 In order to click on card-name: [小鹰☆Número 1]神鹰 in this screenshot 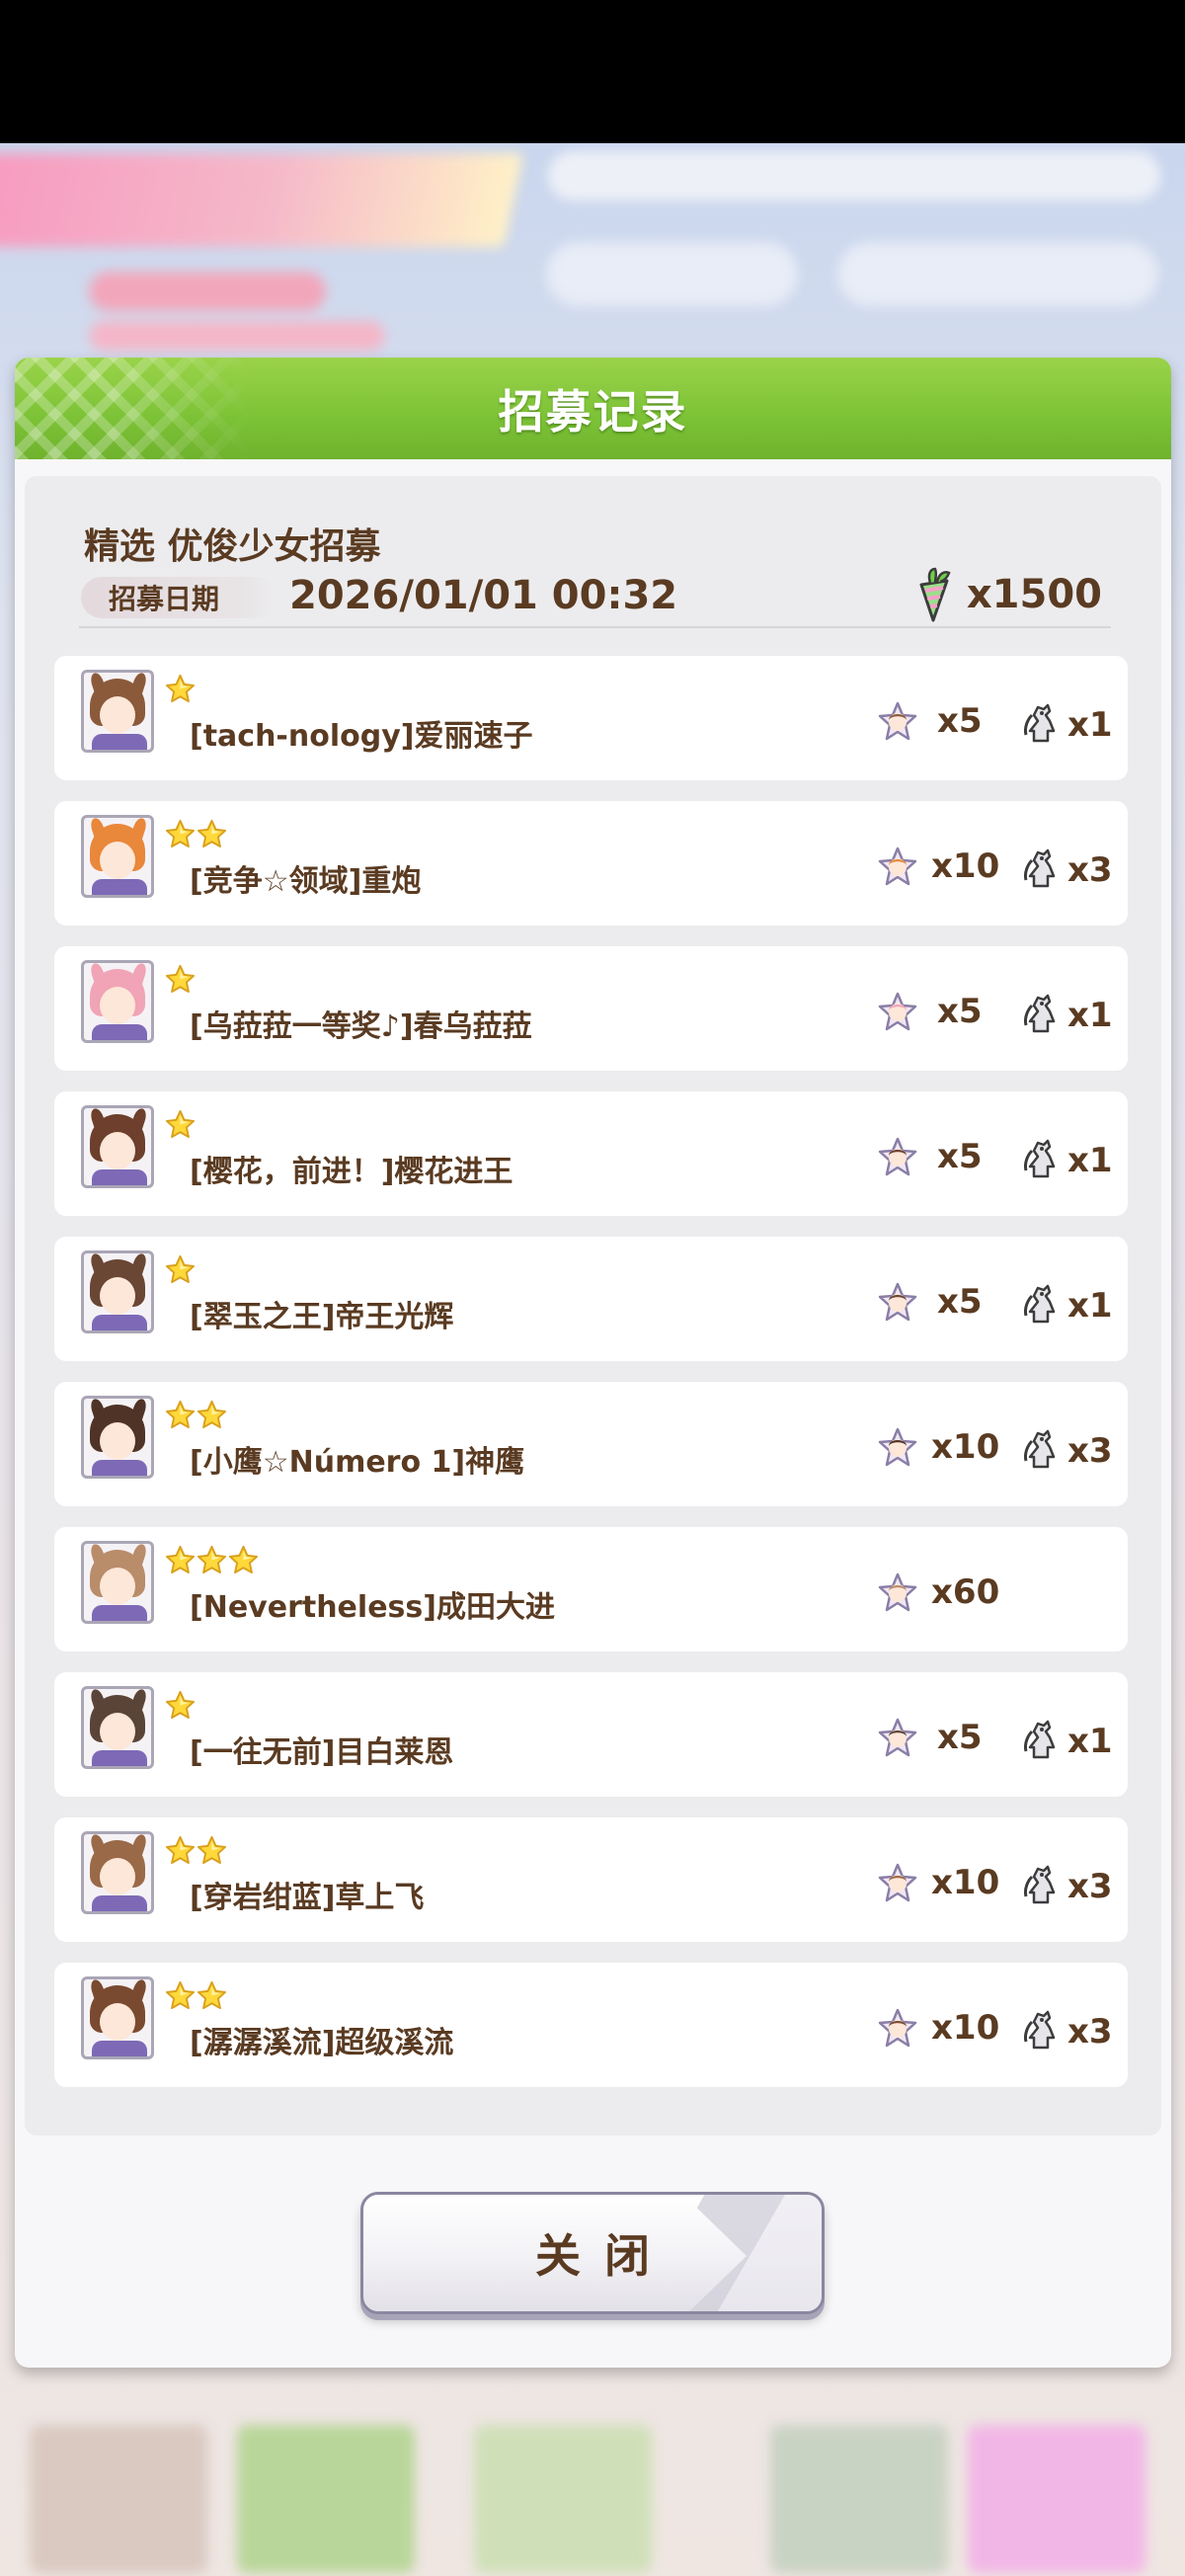, I will do `click(357, 1462)`.